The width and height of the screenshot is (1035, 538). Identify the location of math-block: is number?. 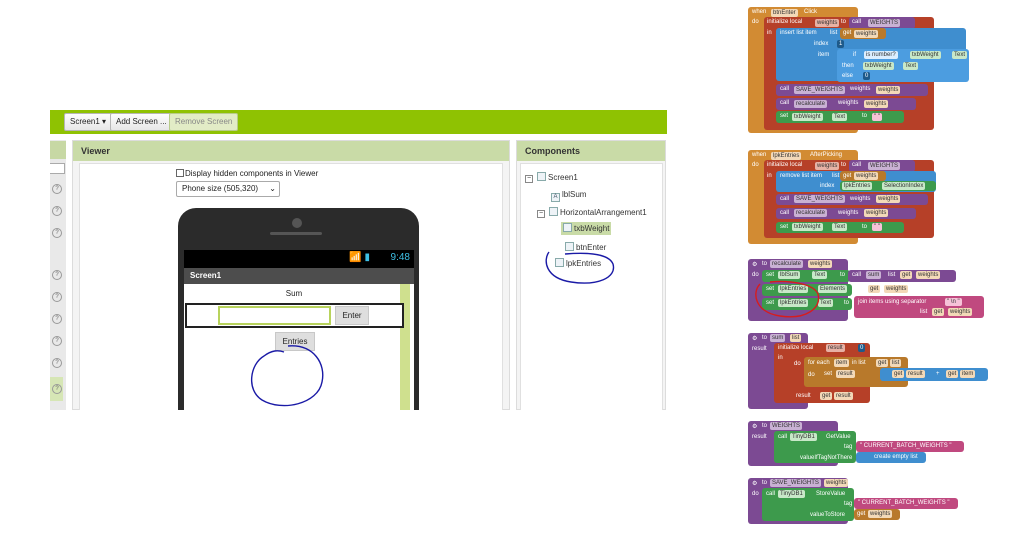
(881, 55).